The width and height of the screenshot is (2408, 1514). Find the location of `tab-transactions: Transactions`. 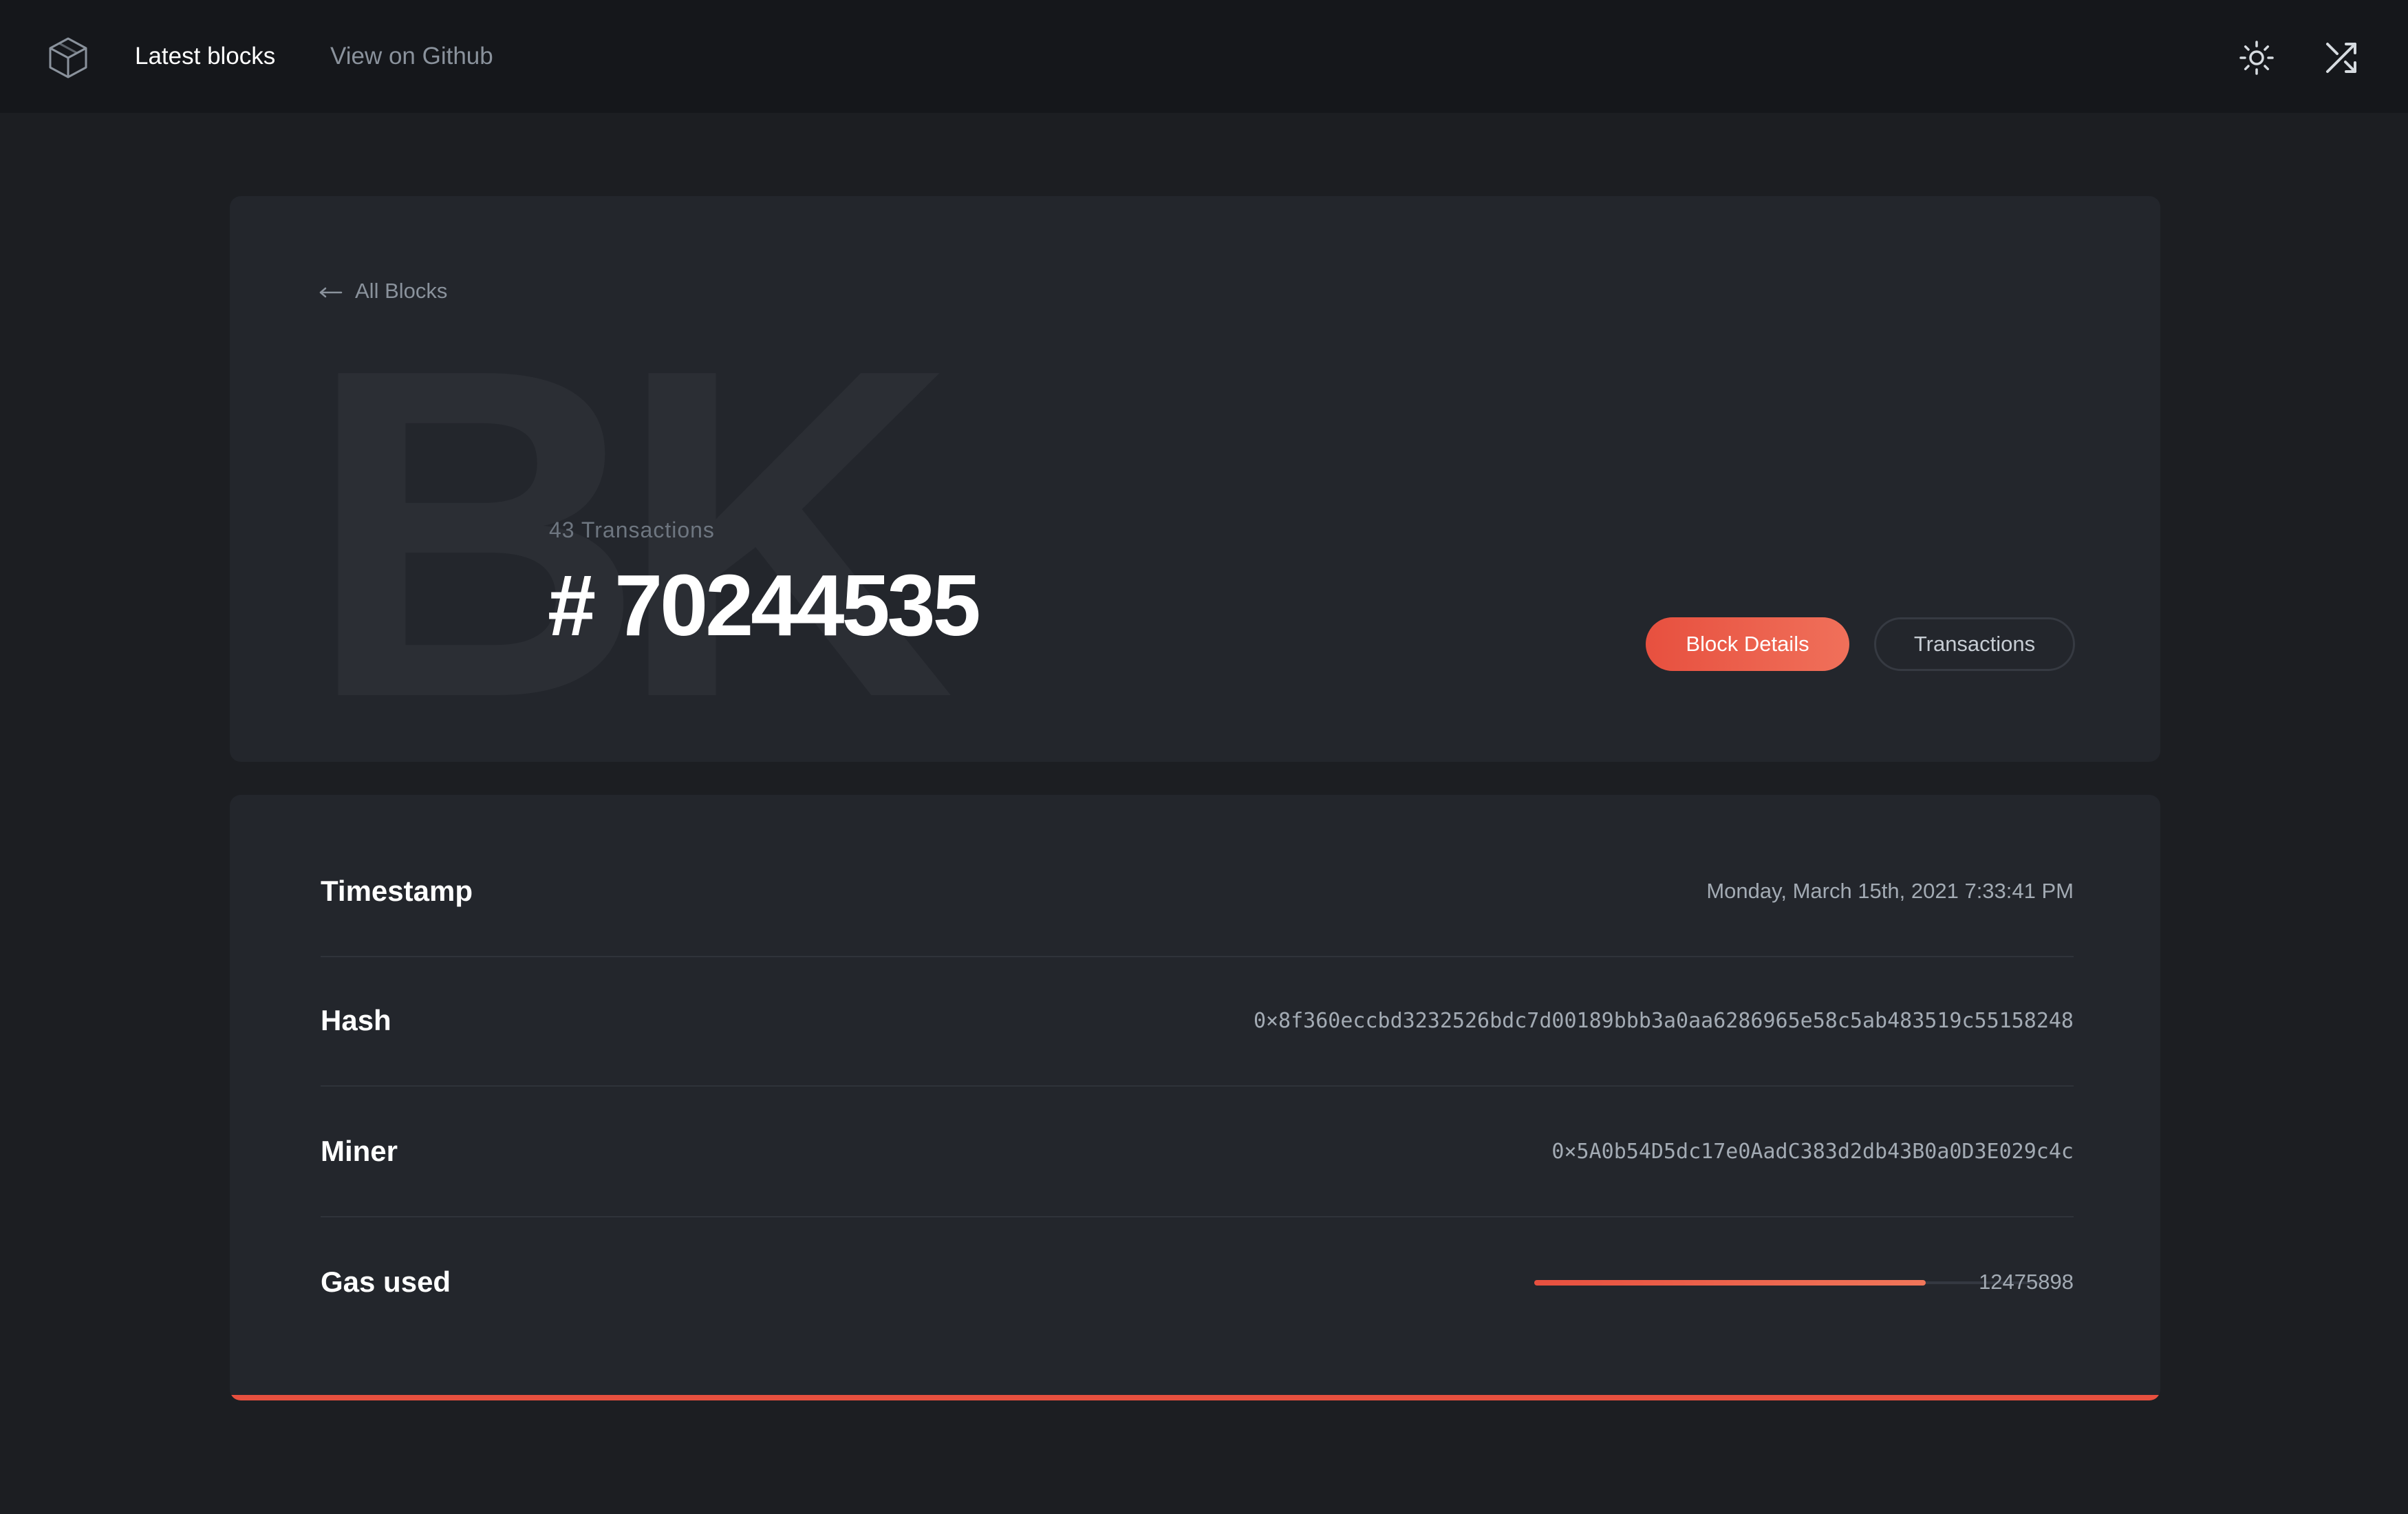

tab-transactions: Transactions is located at coordinates (1974, 644).